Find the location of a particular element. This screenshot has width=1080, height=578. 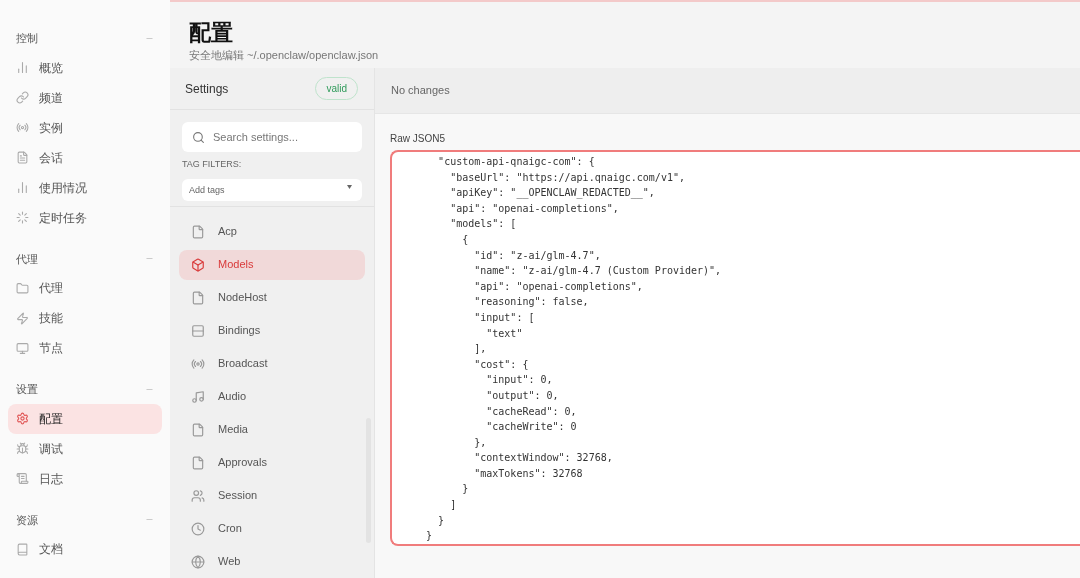

clock-icon is located at coordinates (198, 528).